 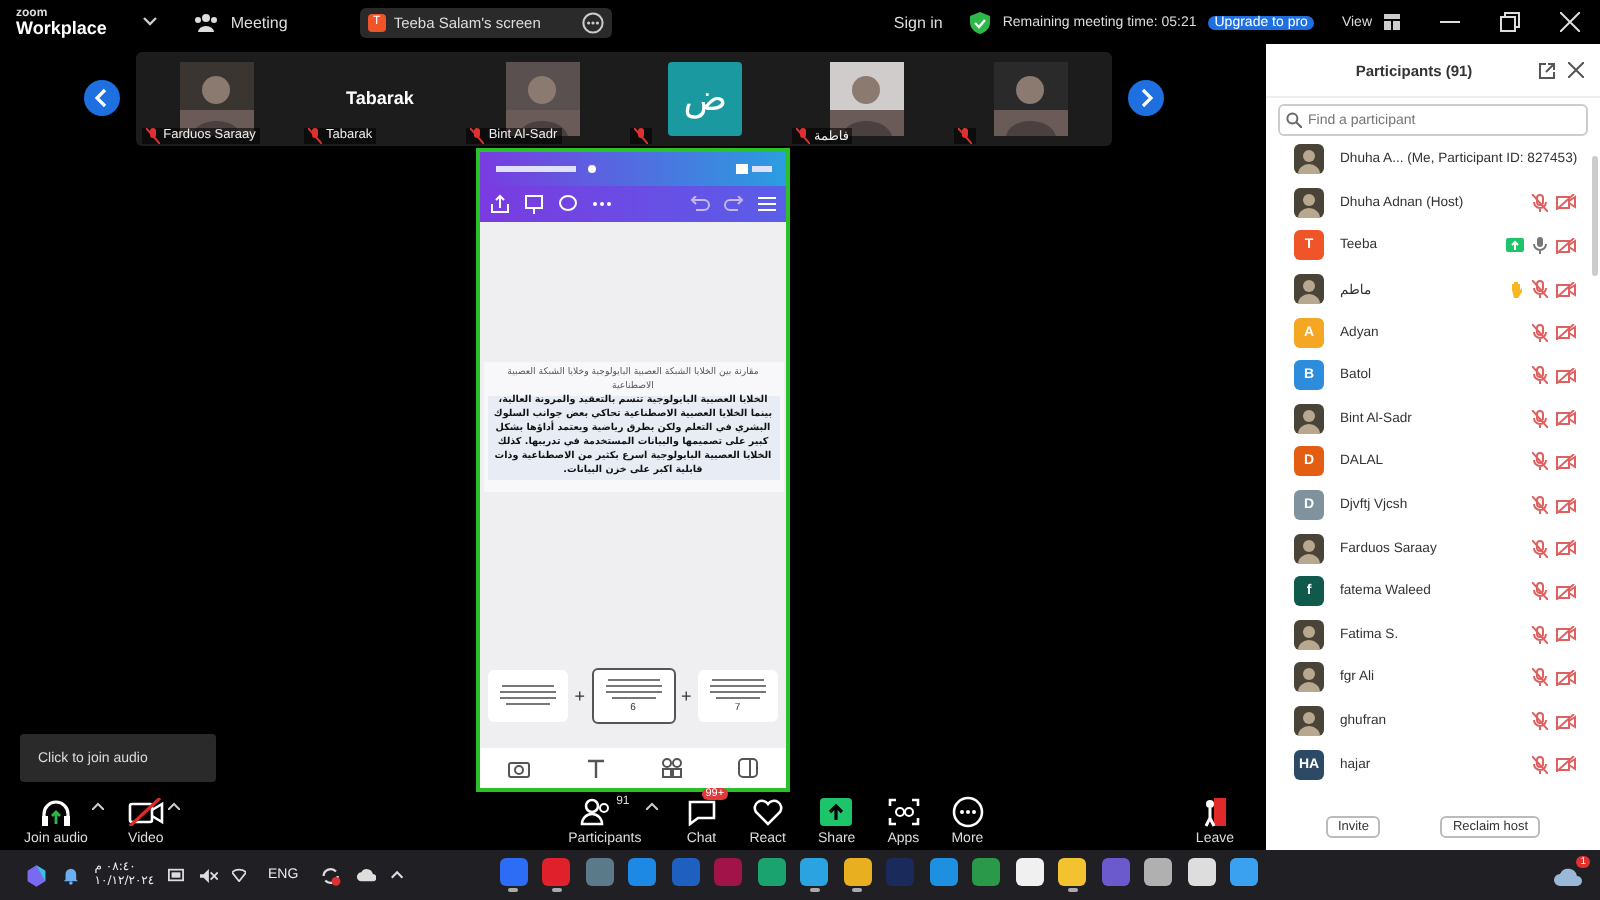 I want to click on participant-name: Tabarak, so click(x=380, y=98).